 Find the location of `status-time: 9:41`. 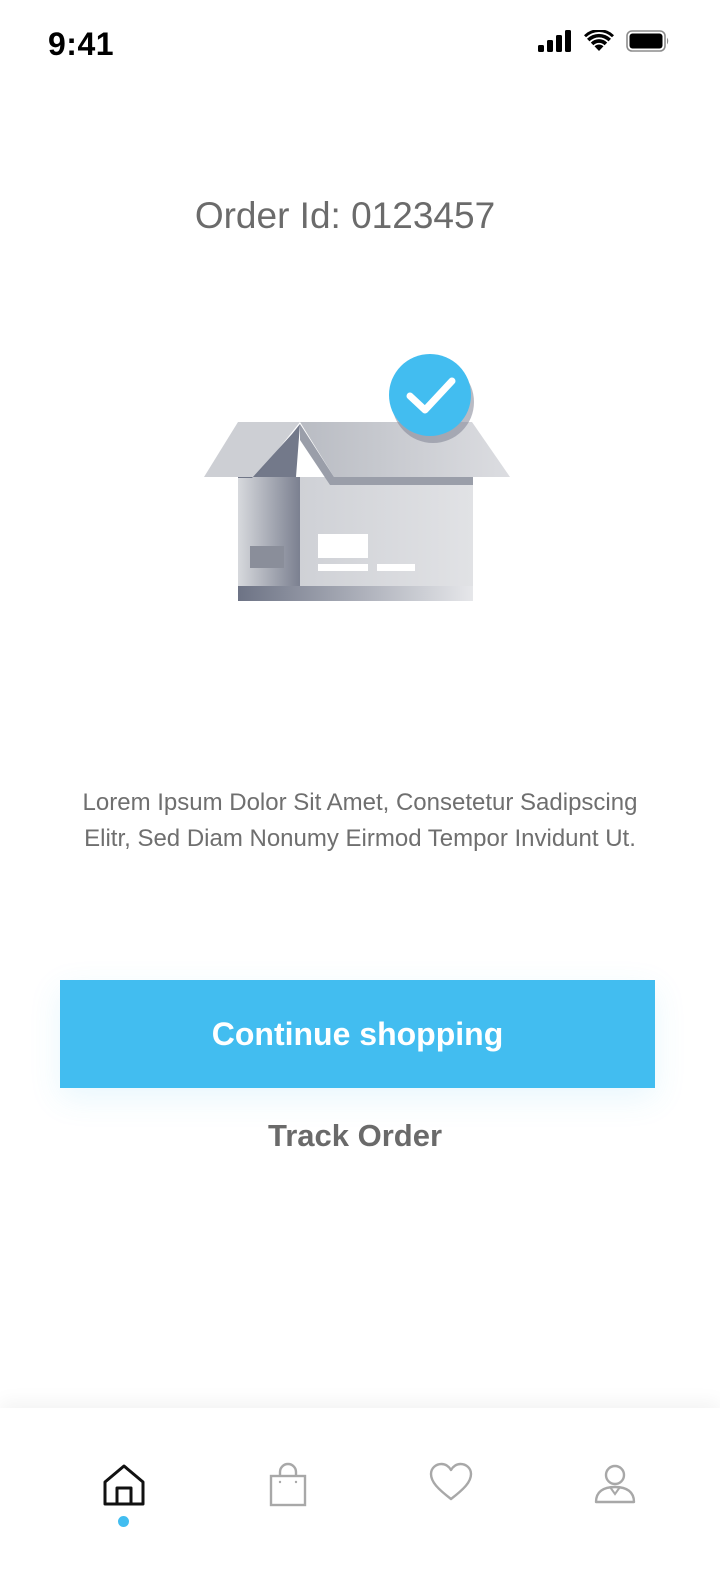

status-time: 9:41 is located at coordinates (81, 44).